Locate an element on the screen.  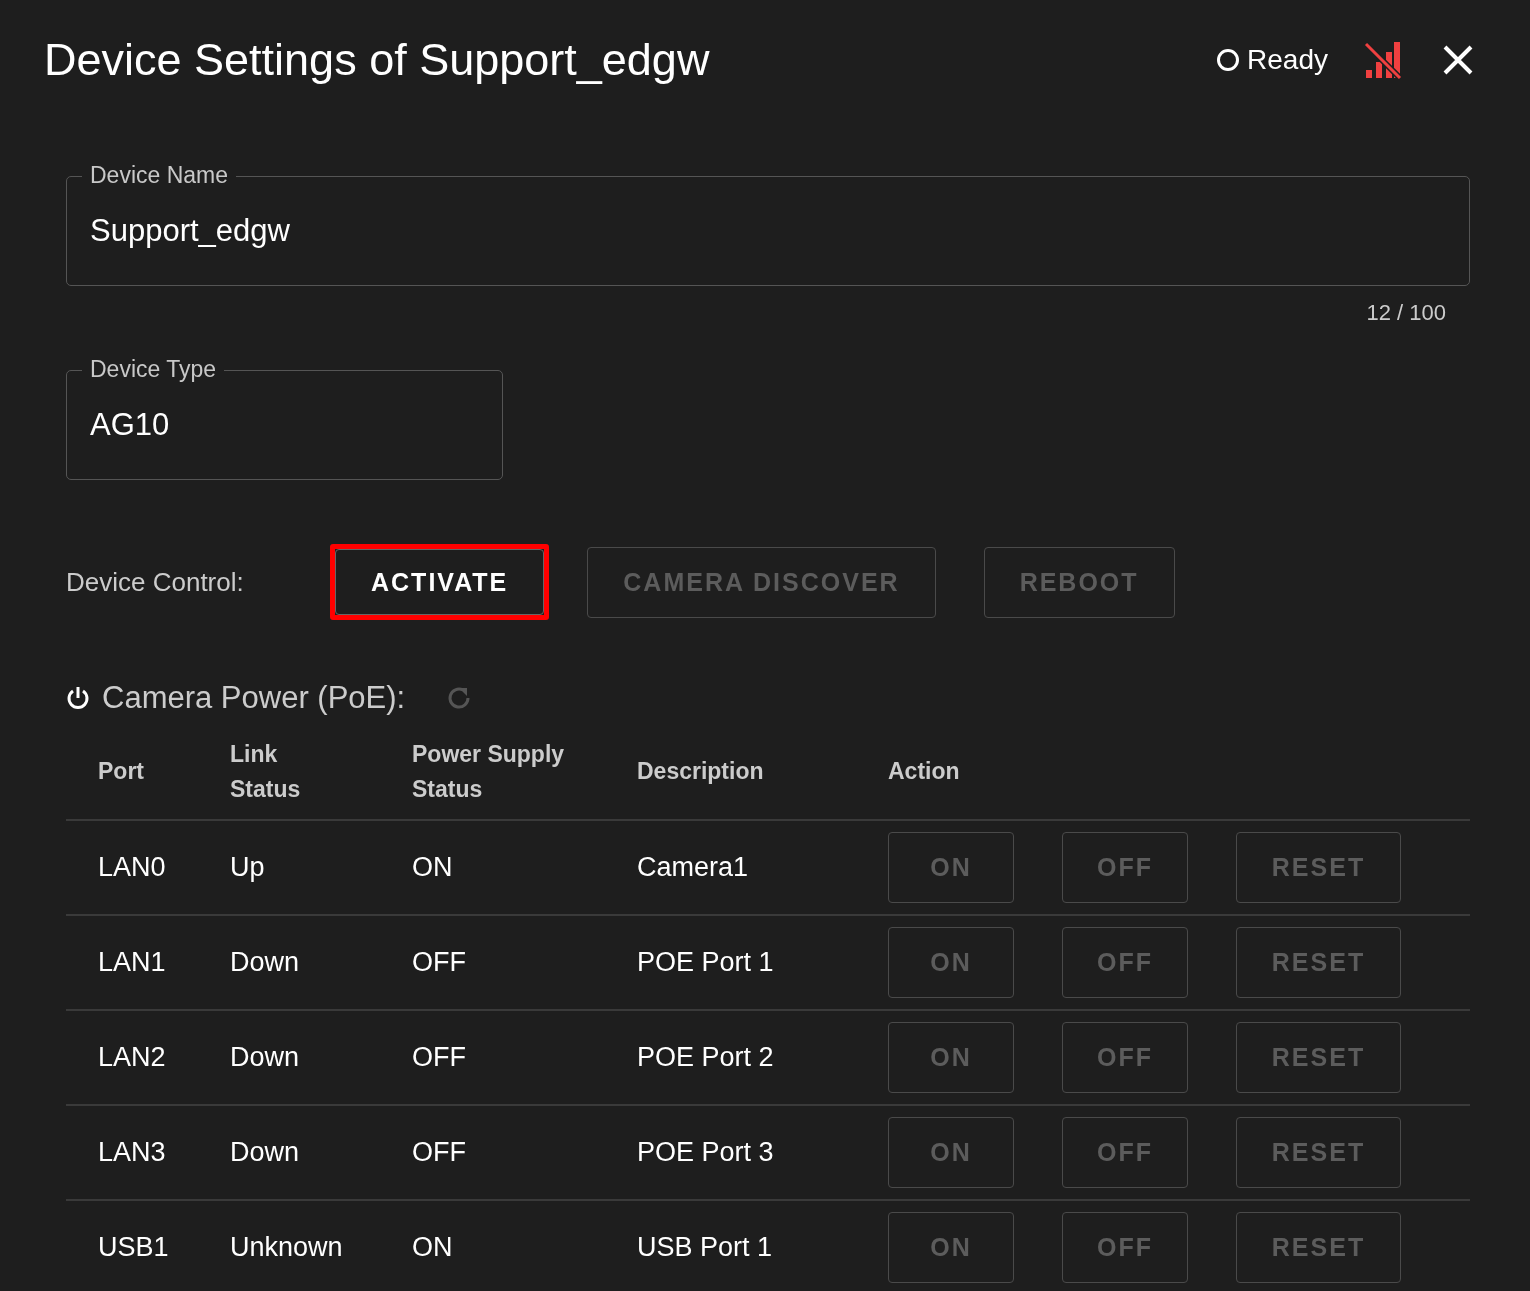
column-header: Action is located at coordinates (924, 771).